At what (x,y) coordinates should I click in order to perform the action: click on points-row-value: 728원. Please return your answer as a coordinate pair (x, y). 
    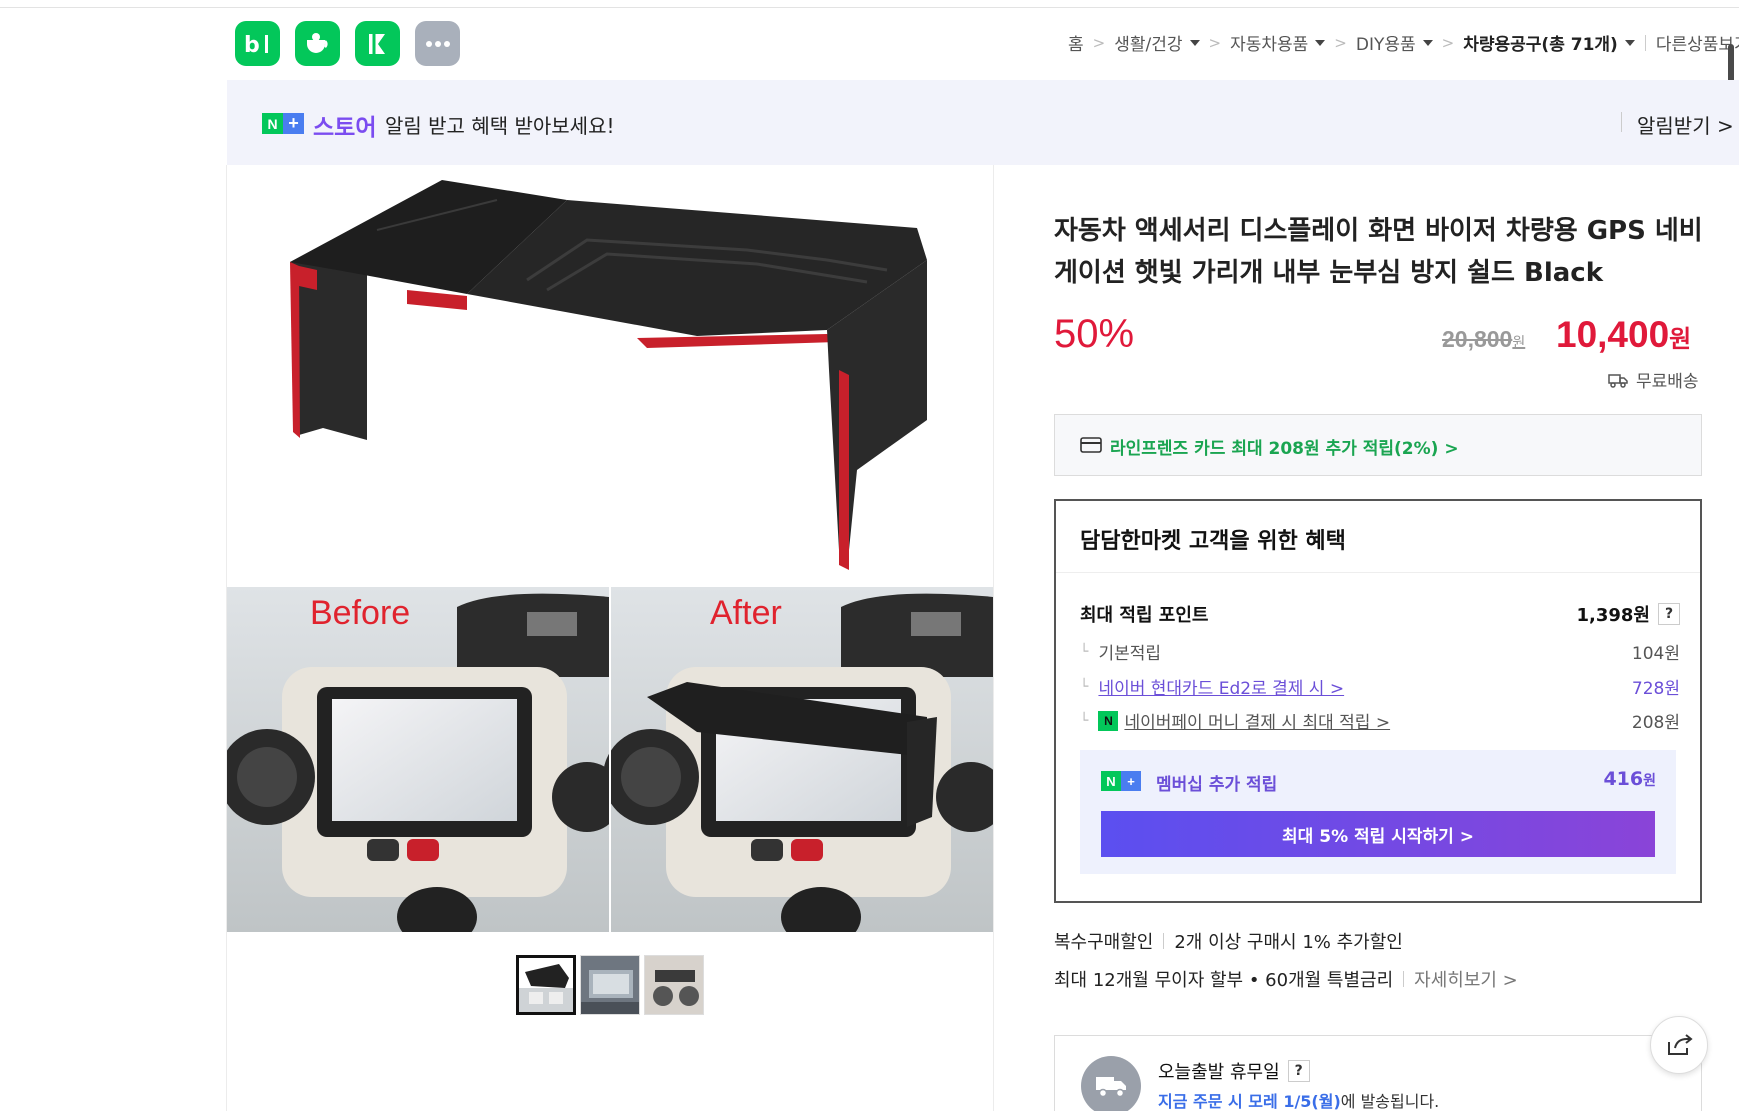
    Looking at the image, I should click on (1655, 689).